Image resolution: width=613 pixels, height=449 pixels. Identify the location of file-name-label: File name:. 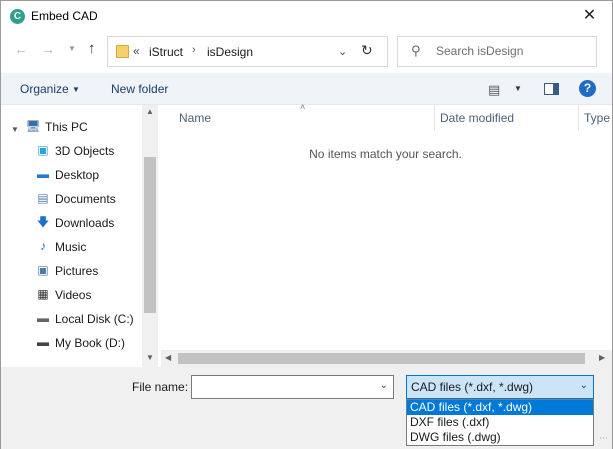
(160, 387).